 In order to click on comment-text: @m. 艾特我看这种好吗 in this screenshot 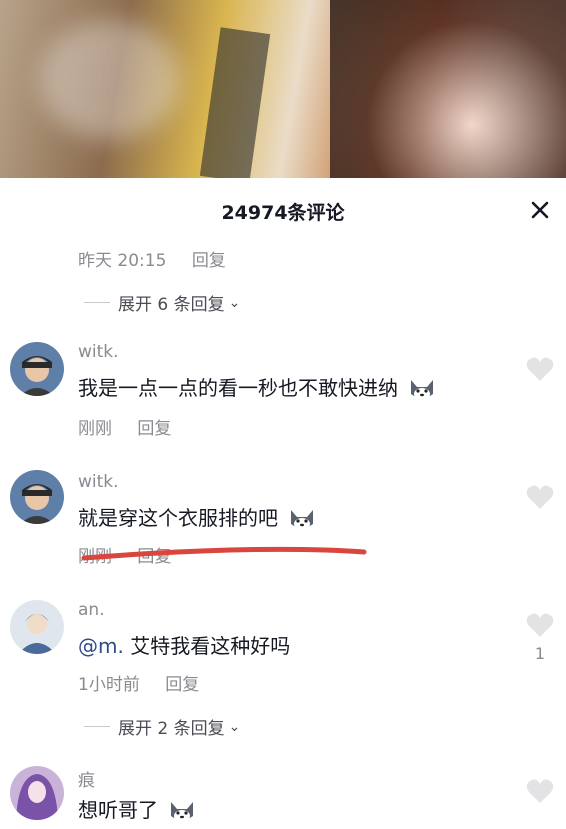, I will do `click(184, 644)`.